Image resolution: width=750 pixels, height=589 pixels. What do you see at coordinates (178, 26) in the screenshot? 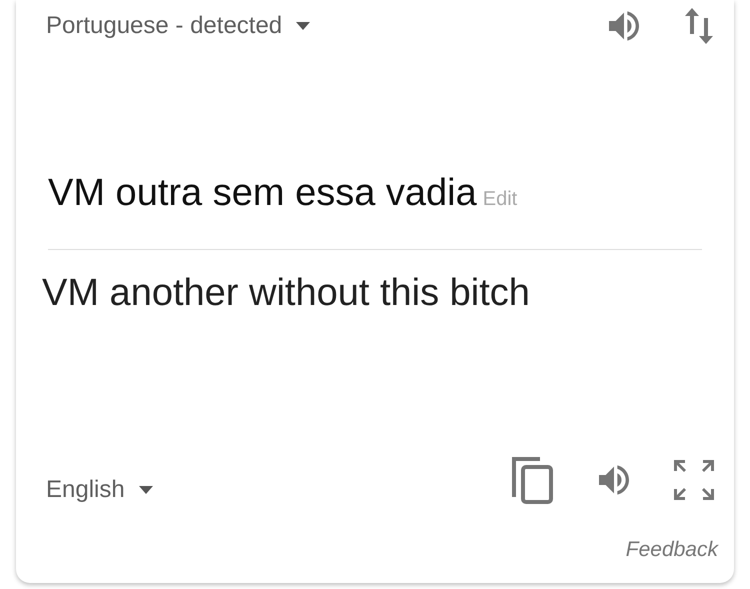
I see `source-language-dropdown: Portuguese - detected` at bounding box center [178, 26].